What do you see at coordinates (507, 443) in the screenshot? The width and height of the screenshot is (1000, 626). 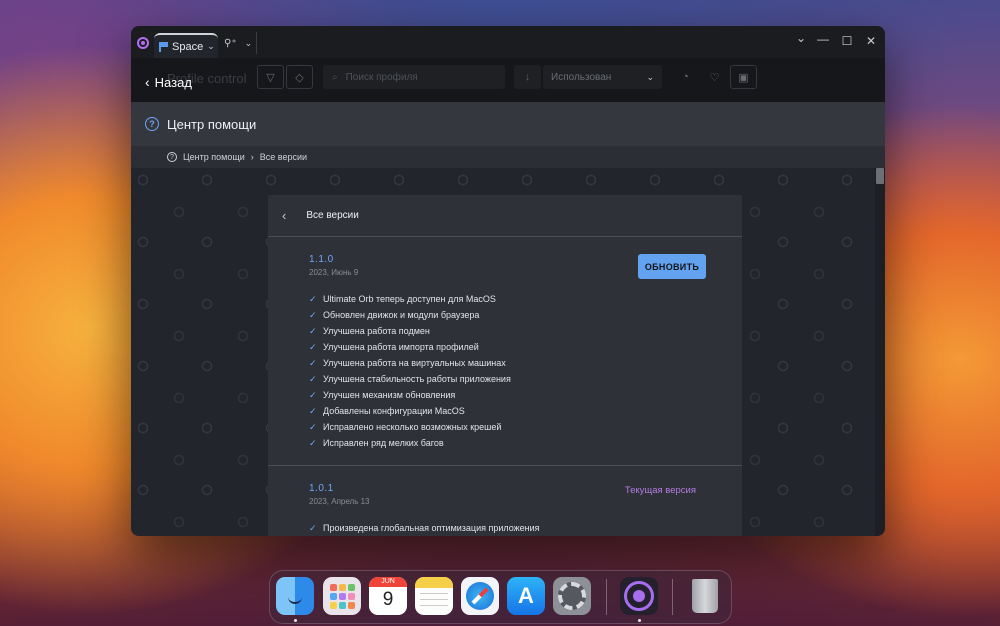 I see `change-item: ✓ Исправлен ряд мелких багов` at bounding box center [507, 443].